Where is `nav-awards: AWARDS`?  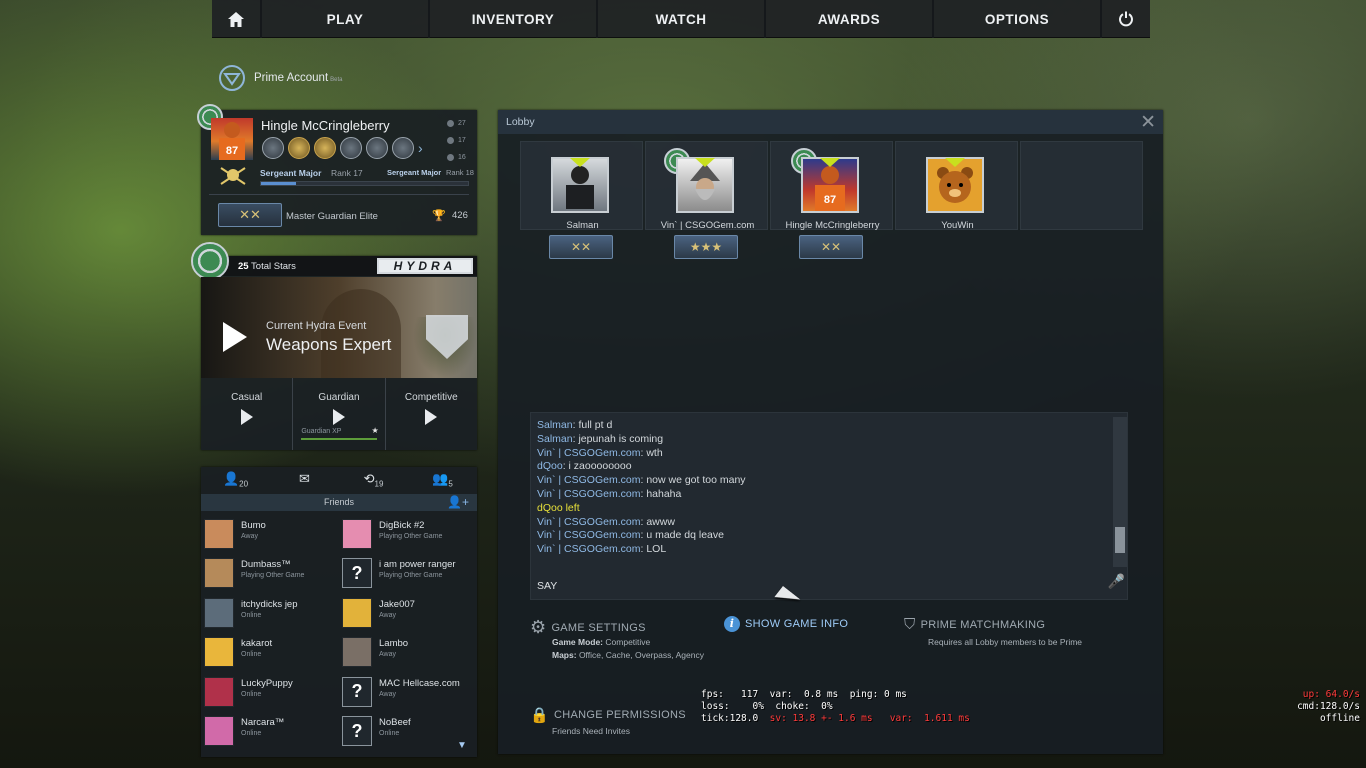
nav-awards: AWARDS is located at coordinates (850, 19).